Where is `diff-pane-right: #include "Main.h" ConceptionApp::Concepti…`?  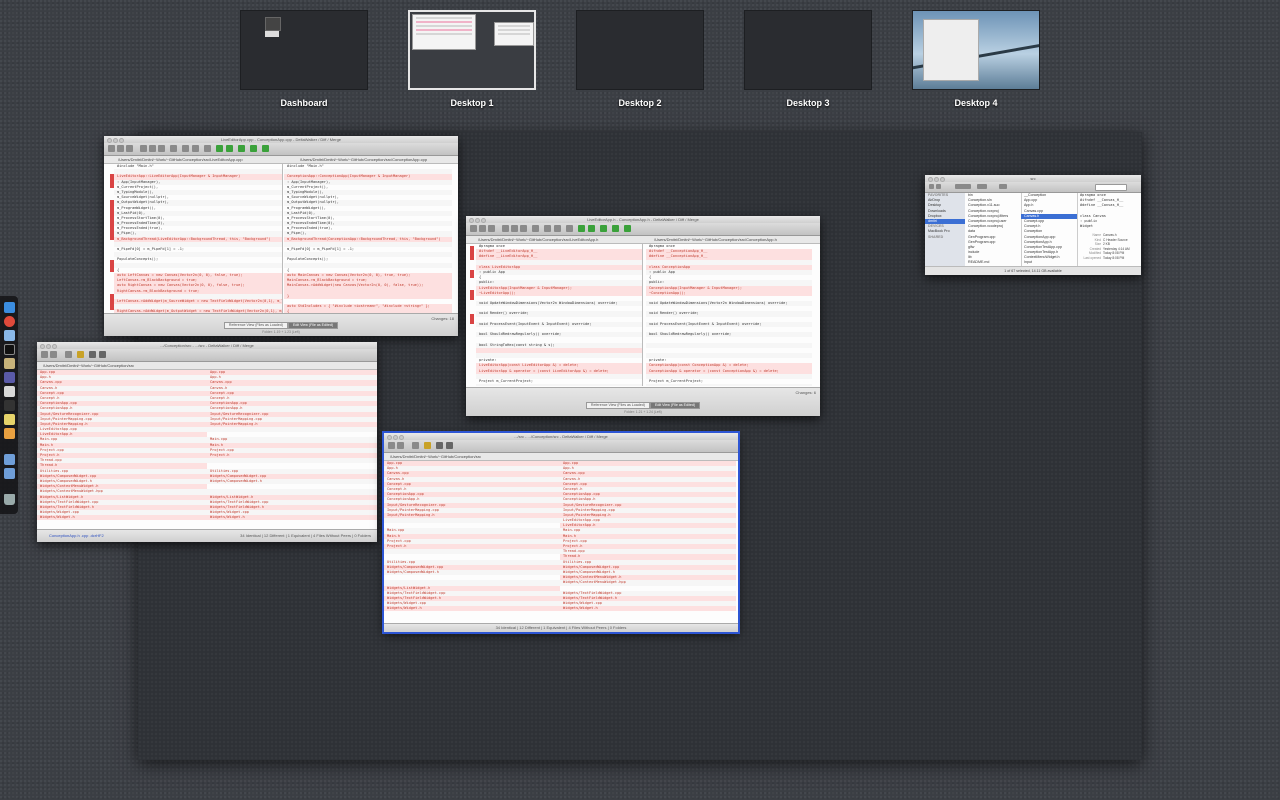
diff-pane-right: #include "Main.h" ConceptionApp::Concepti… is located at coordinates (368, 239).